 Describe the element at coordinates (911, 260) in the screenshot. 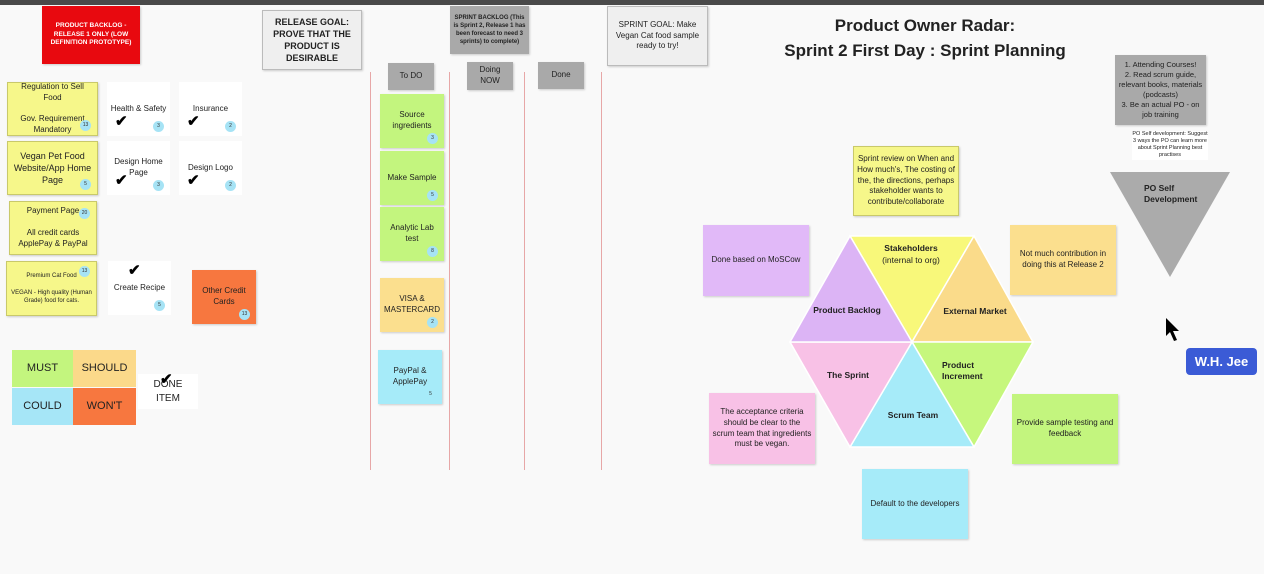

I see `label-stakeholders-sub: (internal to org)` at that location.